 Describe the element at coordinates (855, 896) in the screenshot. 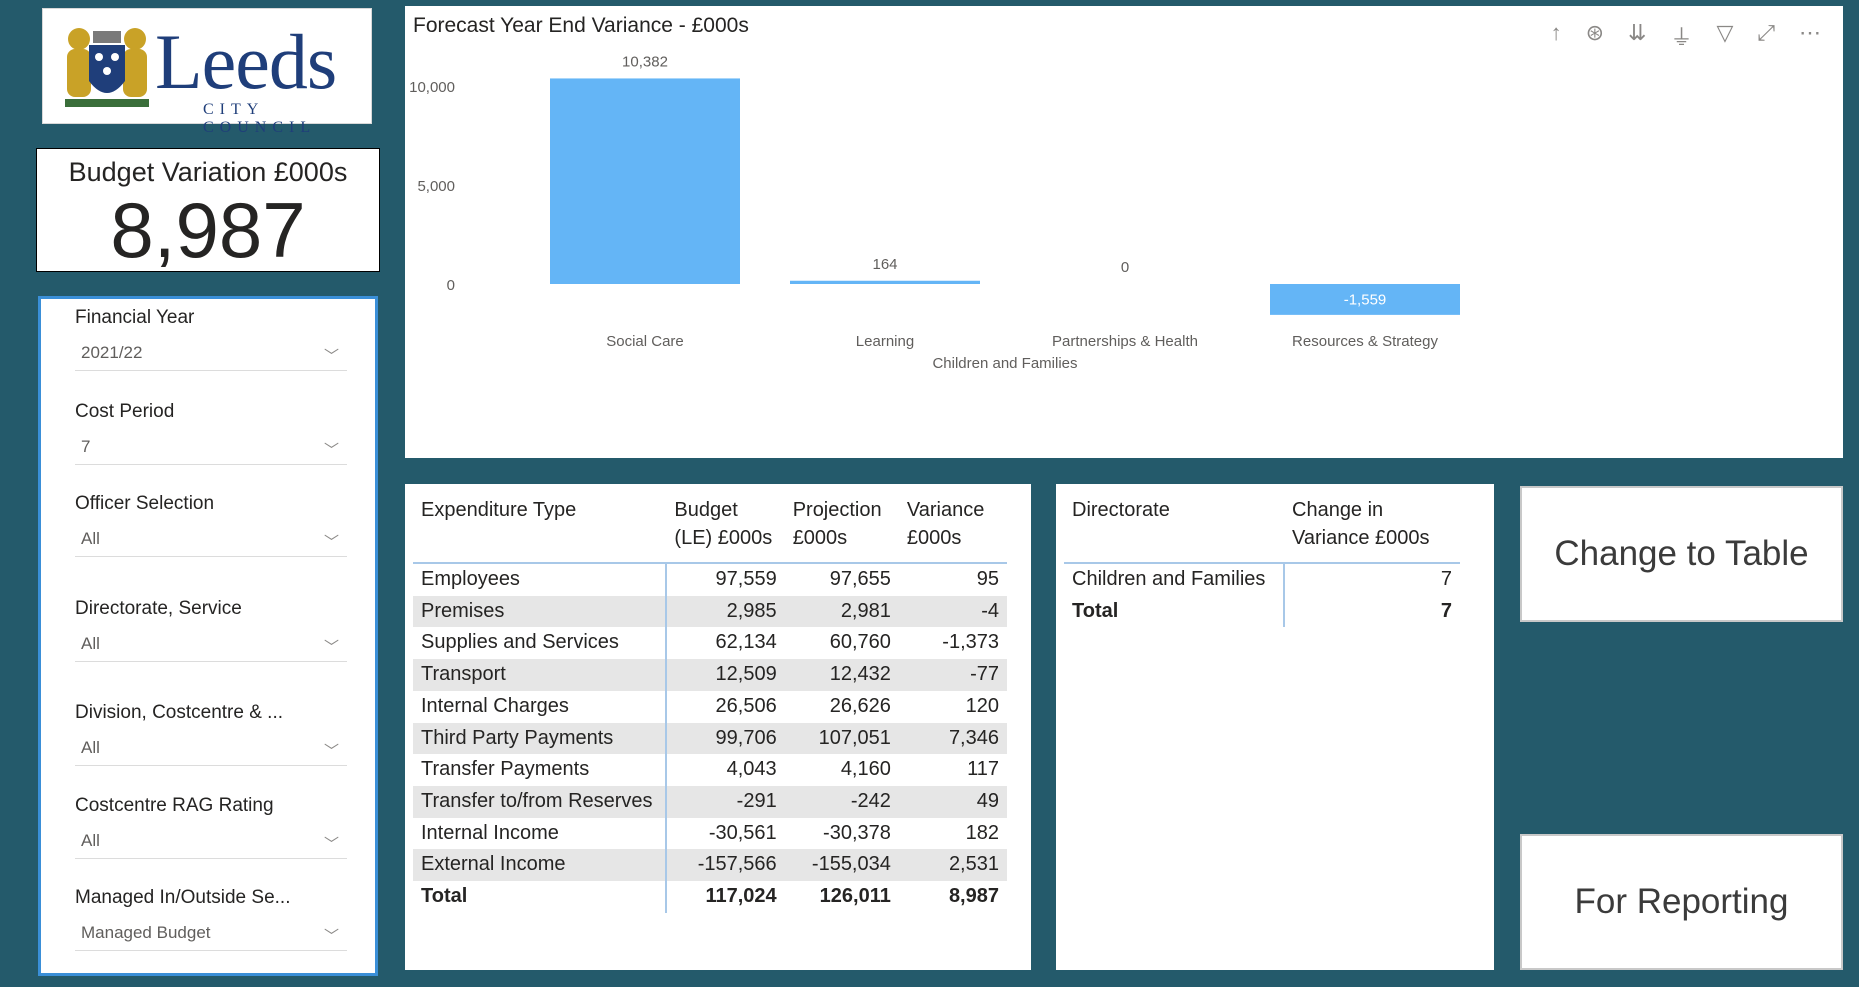

I see `total-value: 126,011` at that location.